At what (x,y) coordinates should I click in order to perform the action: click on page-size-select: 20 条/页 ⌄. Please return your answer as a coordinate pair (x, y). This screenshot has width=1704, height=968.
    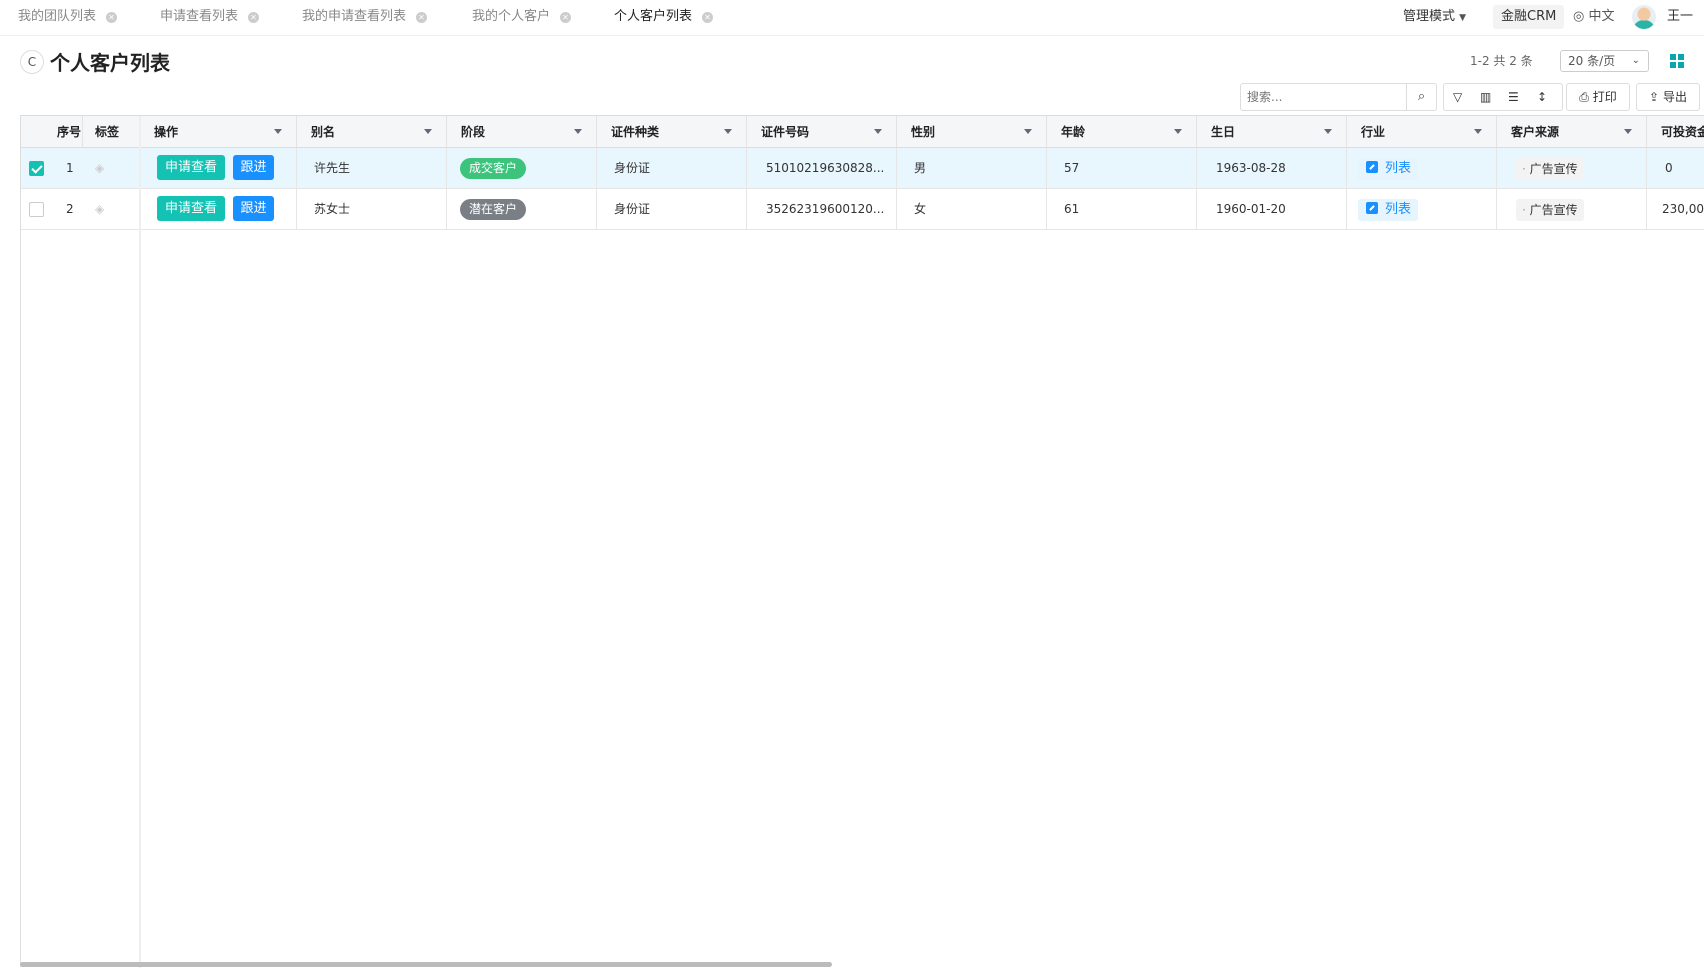
    Looking at the image, I should click on (1604, 61).